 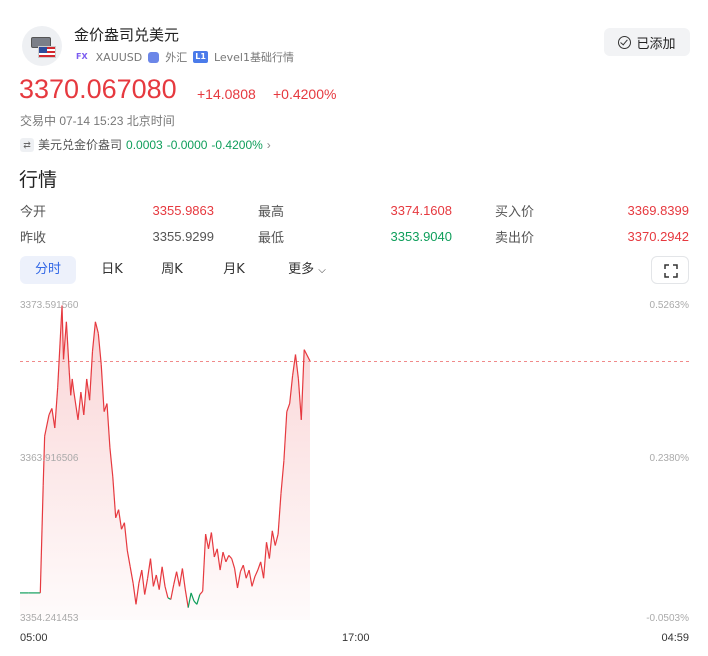 What do you see at coordinates (268, 144) in the screenshot?
I see `chevron-right-icon: ›` at bounding box center [268, 144].